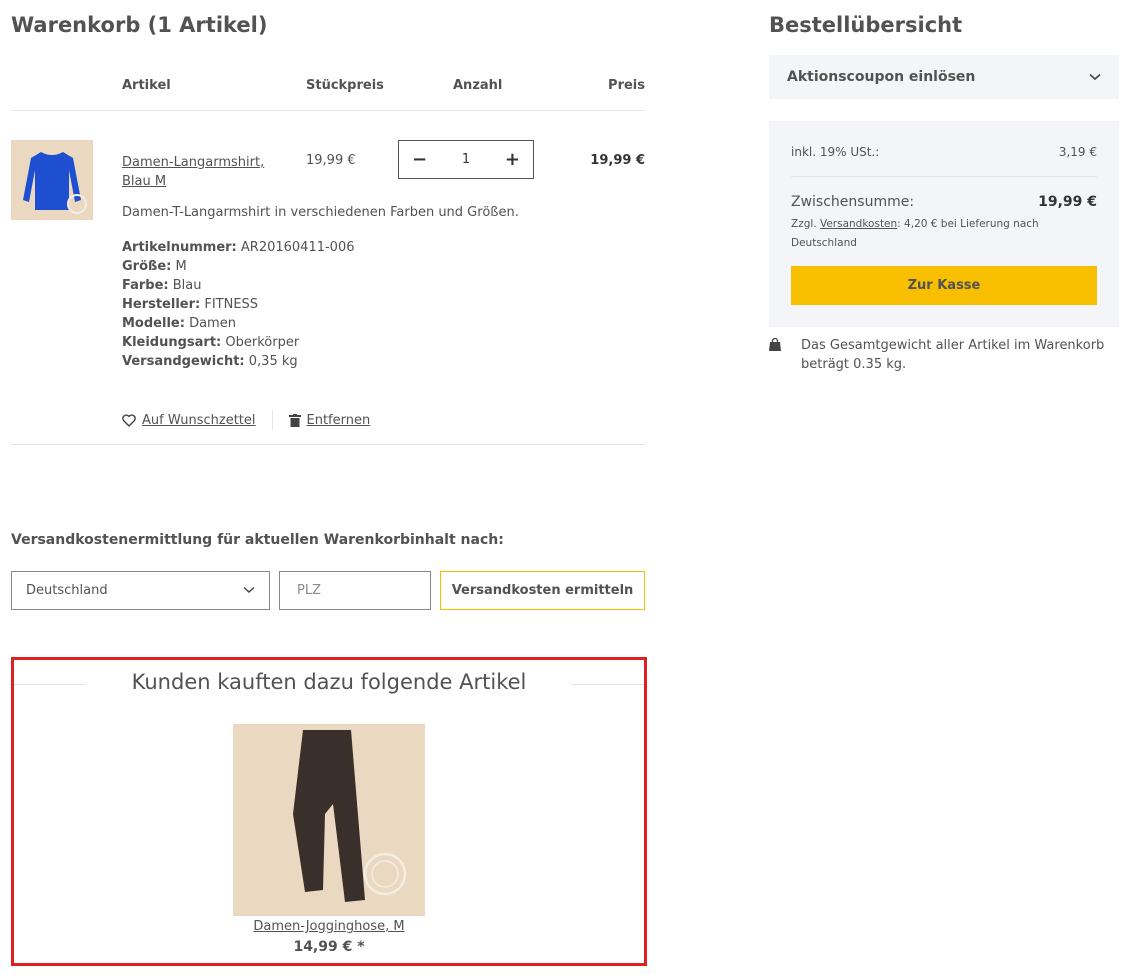 The width and height of the screenshot is (1127, 974). What do you see at coordinates (161, 304) in the screenshot?
I see `property-label: Hersteller:` at bounding box center [161, 304].